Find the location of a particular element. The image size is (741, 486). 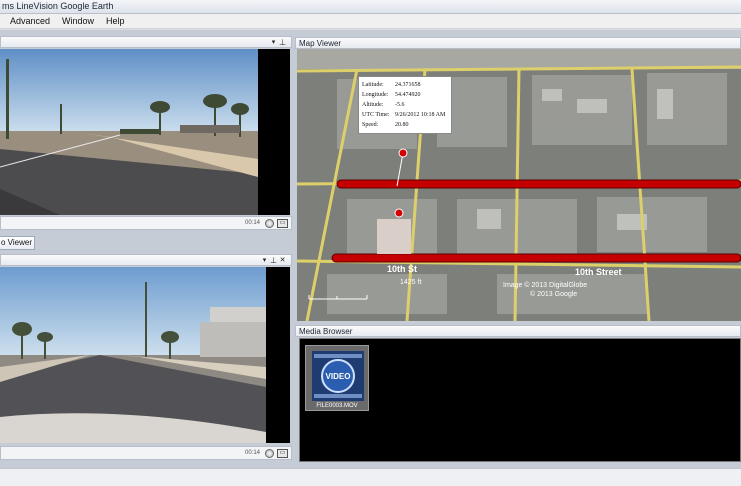

video-viewer-1-header: ▾ ⊥ is located at coordinates (146, 42).